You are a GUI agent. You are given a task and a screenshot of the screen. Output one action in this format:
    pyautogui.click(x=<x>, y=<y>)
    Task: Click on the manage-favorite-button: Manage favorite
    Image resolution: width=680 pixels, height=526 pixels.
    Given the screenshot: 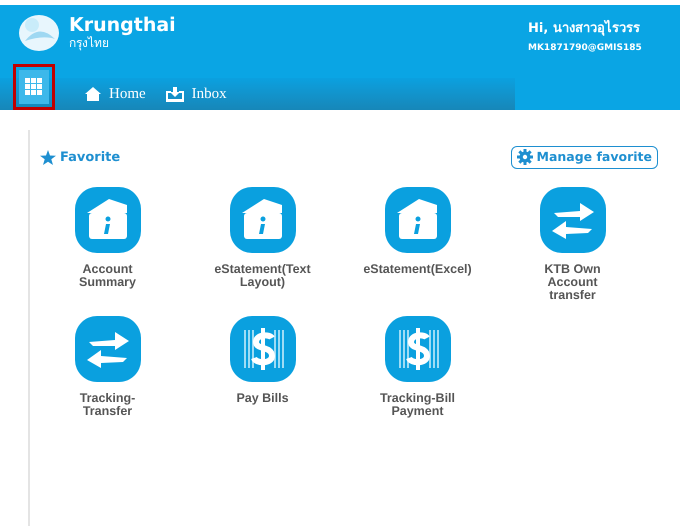 What is the action you would take?
    pyautogui.click(x=584, y=157)
    